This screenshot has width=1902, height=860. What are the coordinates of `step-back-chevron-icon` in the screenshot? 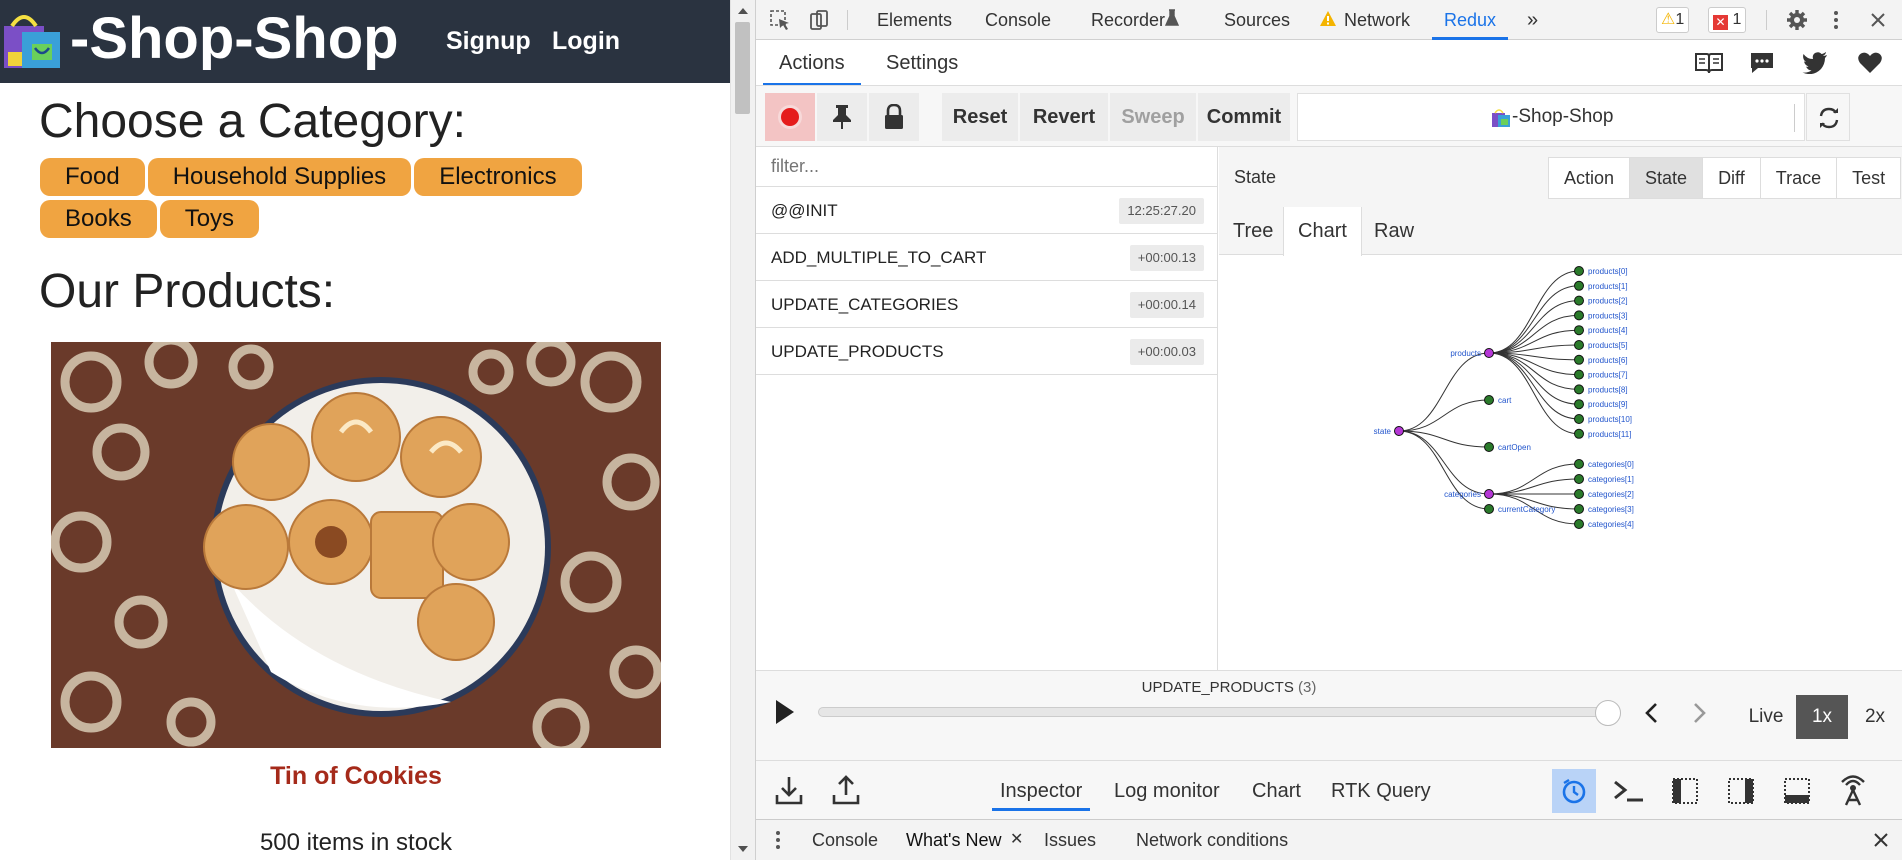 It's located at (1652, 713).